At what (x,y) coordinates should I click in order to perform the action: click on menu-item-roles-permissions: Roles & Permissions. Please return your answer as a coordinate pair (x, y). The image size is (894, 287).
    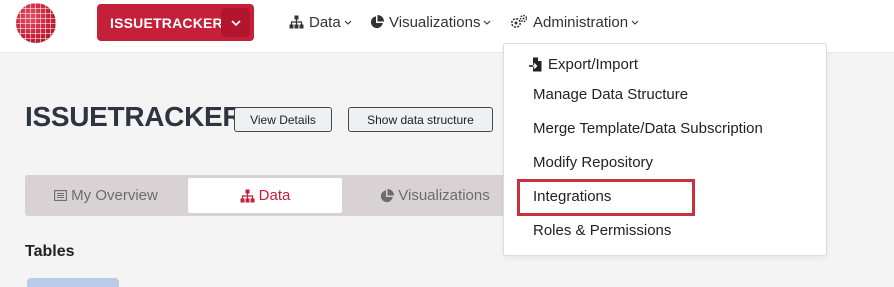
    Looking at the image, I should click on (602, 230).